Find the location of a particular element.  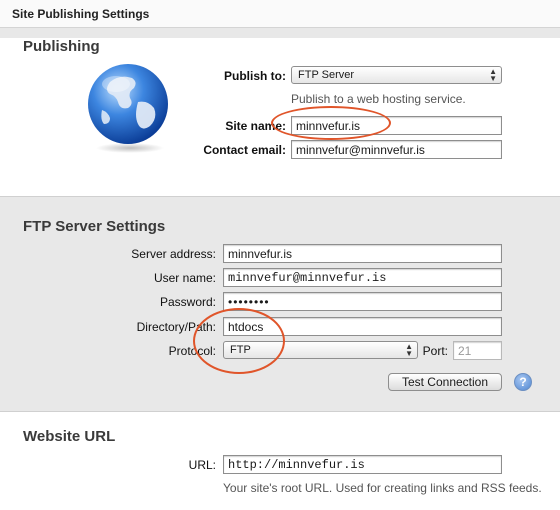

password-field: •••••••• is located at coordinates (362, 301).